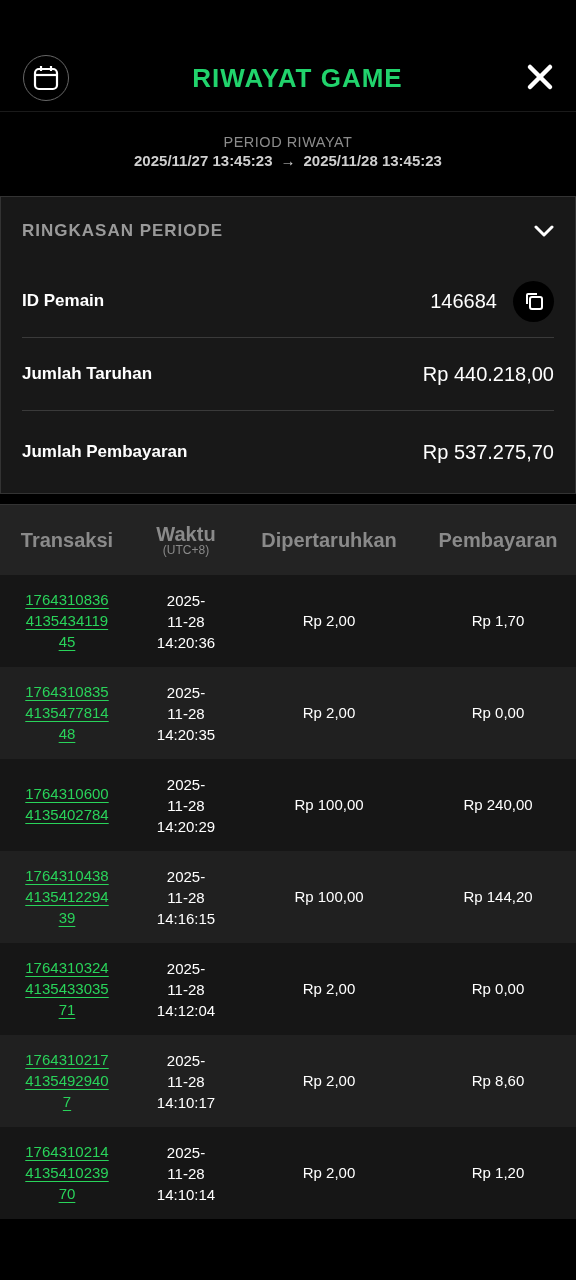 This screenshot has height=1280, width=576. I want to click on table-cell: Rp 240,00, so click(498, 804).